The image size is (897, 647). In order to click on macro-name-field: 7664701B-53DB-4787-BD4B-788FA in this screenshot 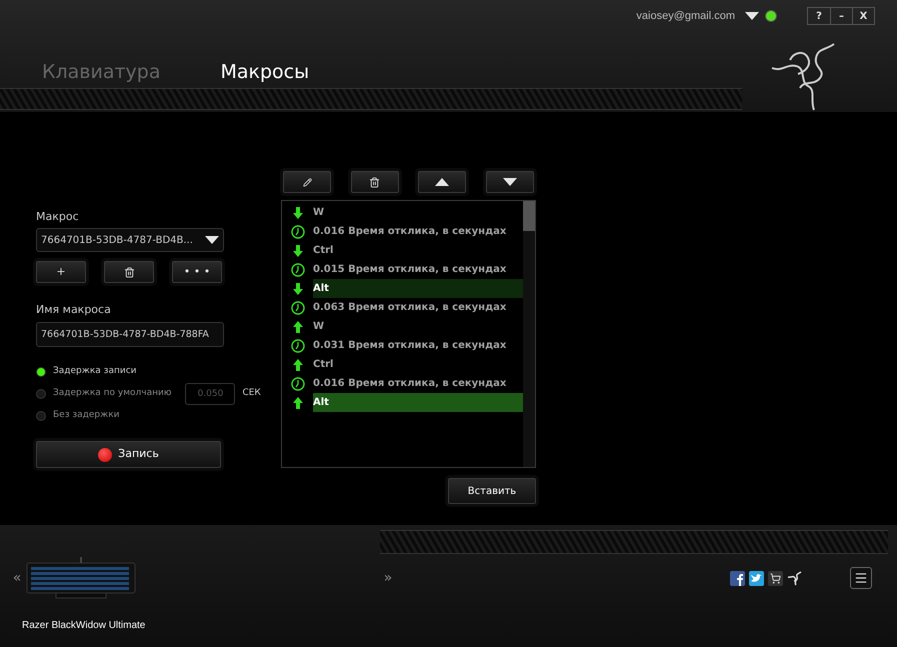, I will do `click(130, 334)`.